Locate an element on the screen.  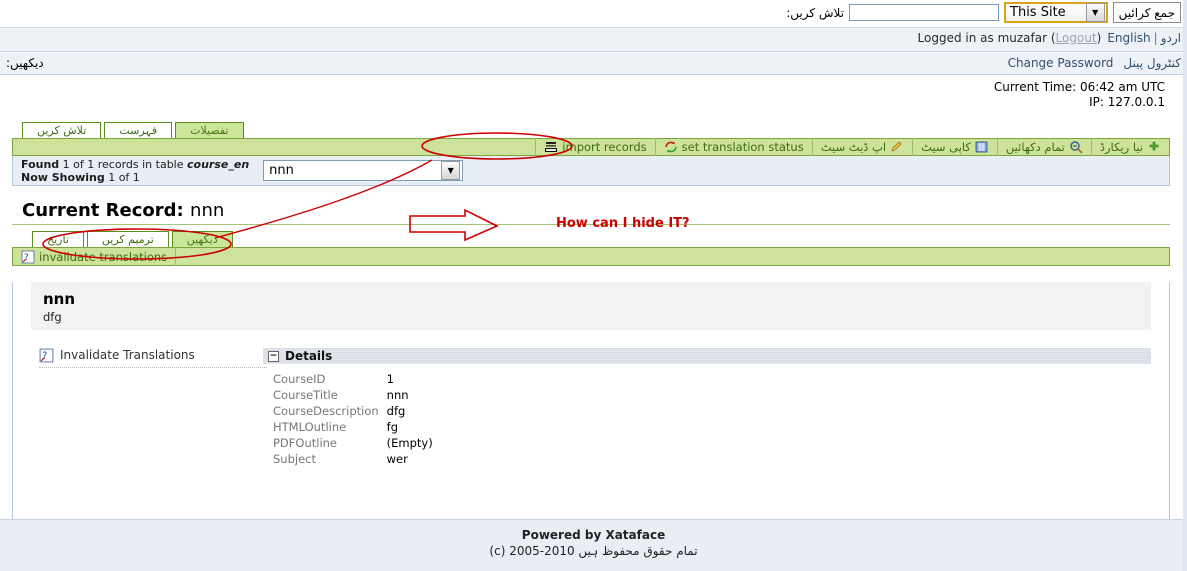
logout-link: Logout is located at coordinates (1076, 38).